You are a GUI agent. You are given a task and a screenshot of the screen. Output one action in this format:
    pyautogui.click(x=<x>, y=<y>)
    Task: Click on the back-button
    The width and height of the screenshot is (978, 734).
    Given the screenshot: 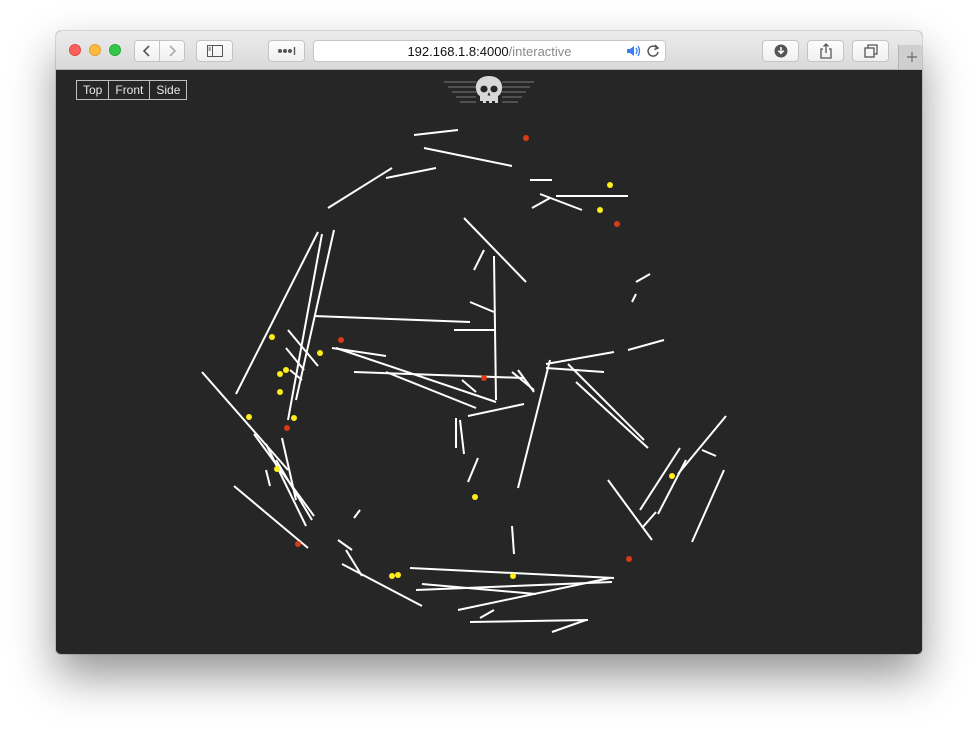 What is the action you would take?
    pyautogui.click(x=147, y=51)
    